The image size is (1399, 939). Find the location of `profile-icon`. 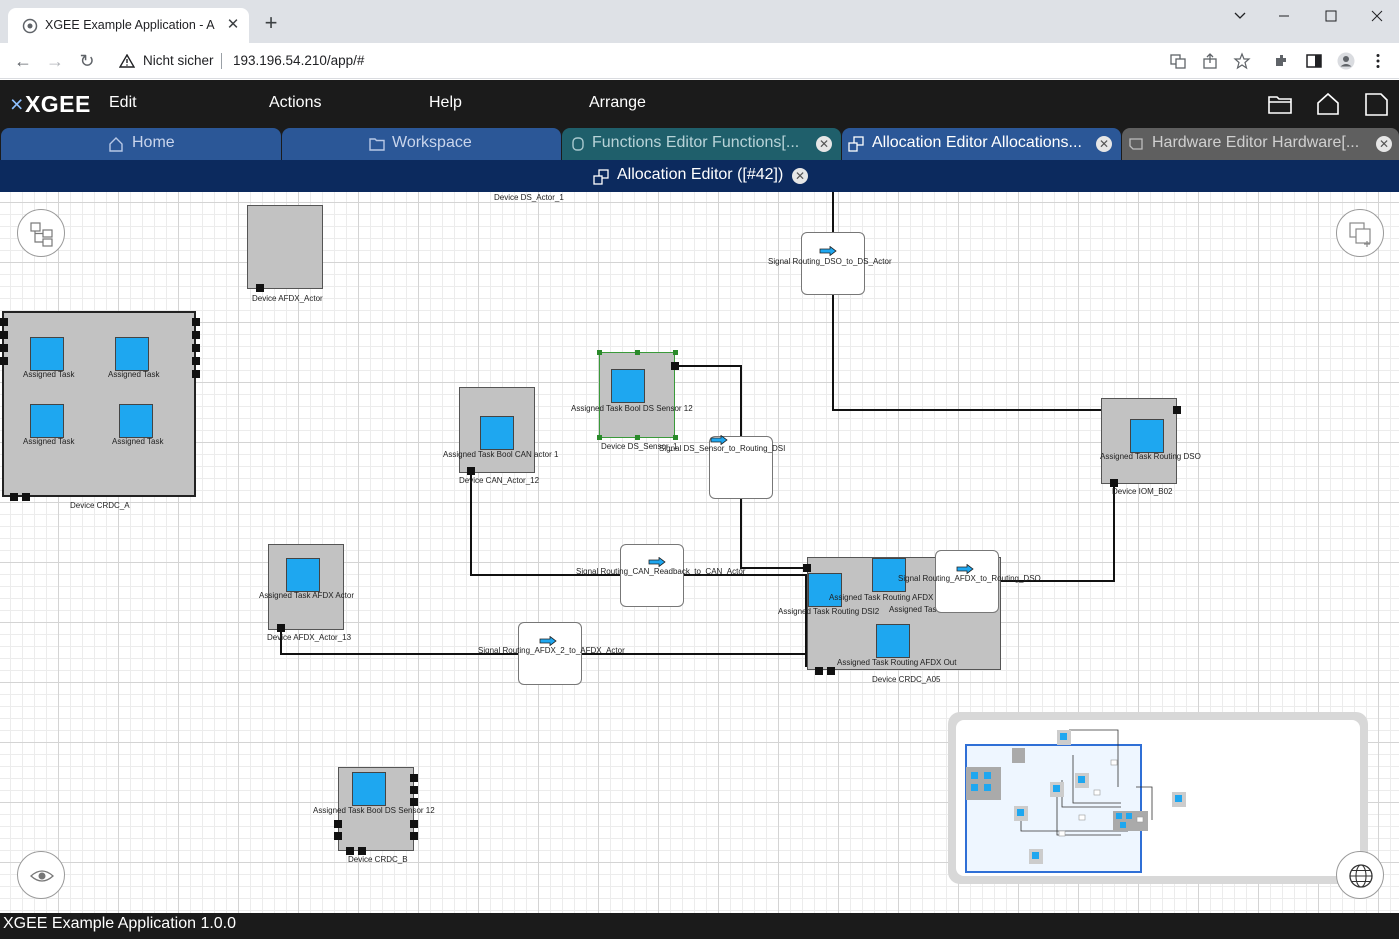

profile-icon is located at coordinates (1346, 61).